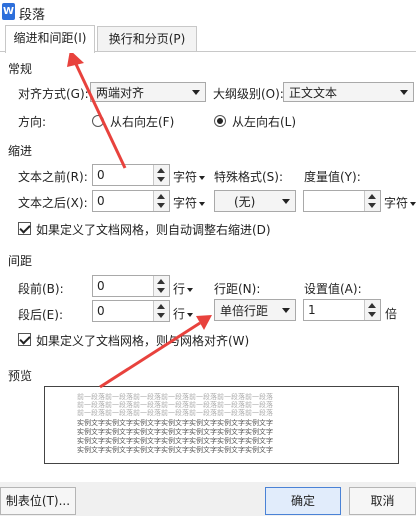 The image size is (416, 516). I want to click on tab-indent-spacing: 缩进和间距(I), so click(50, 39).